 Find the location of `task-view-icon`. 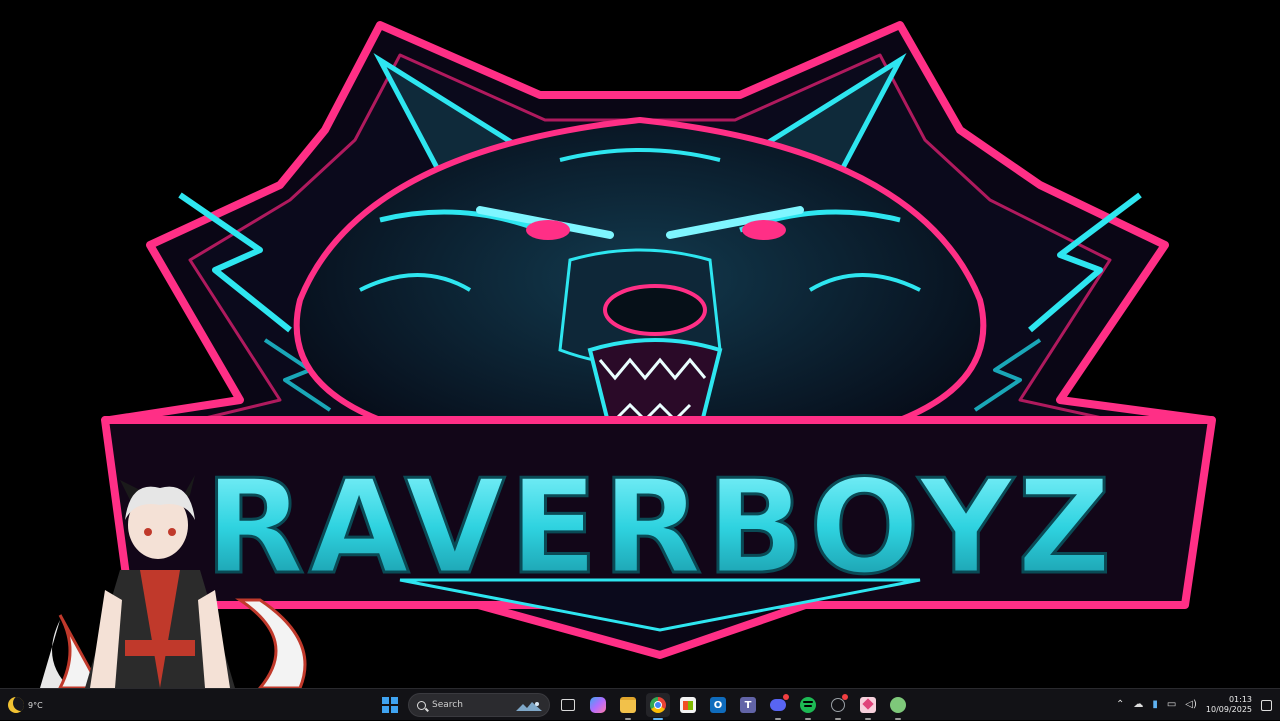

task-view-icon is located at coordinates (568, 705).